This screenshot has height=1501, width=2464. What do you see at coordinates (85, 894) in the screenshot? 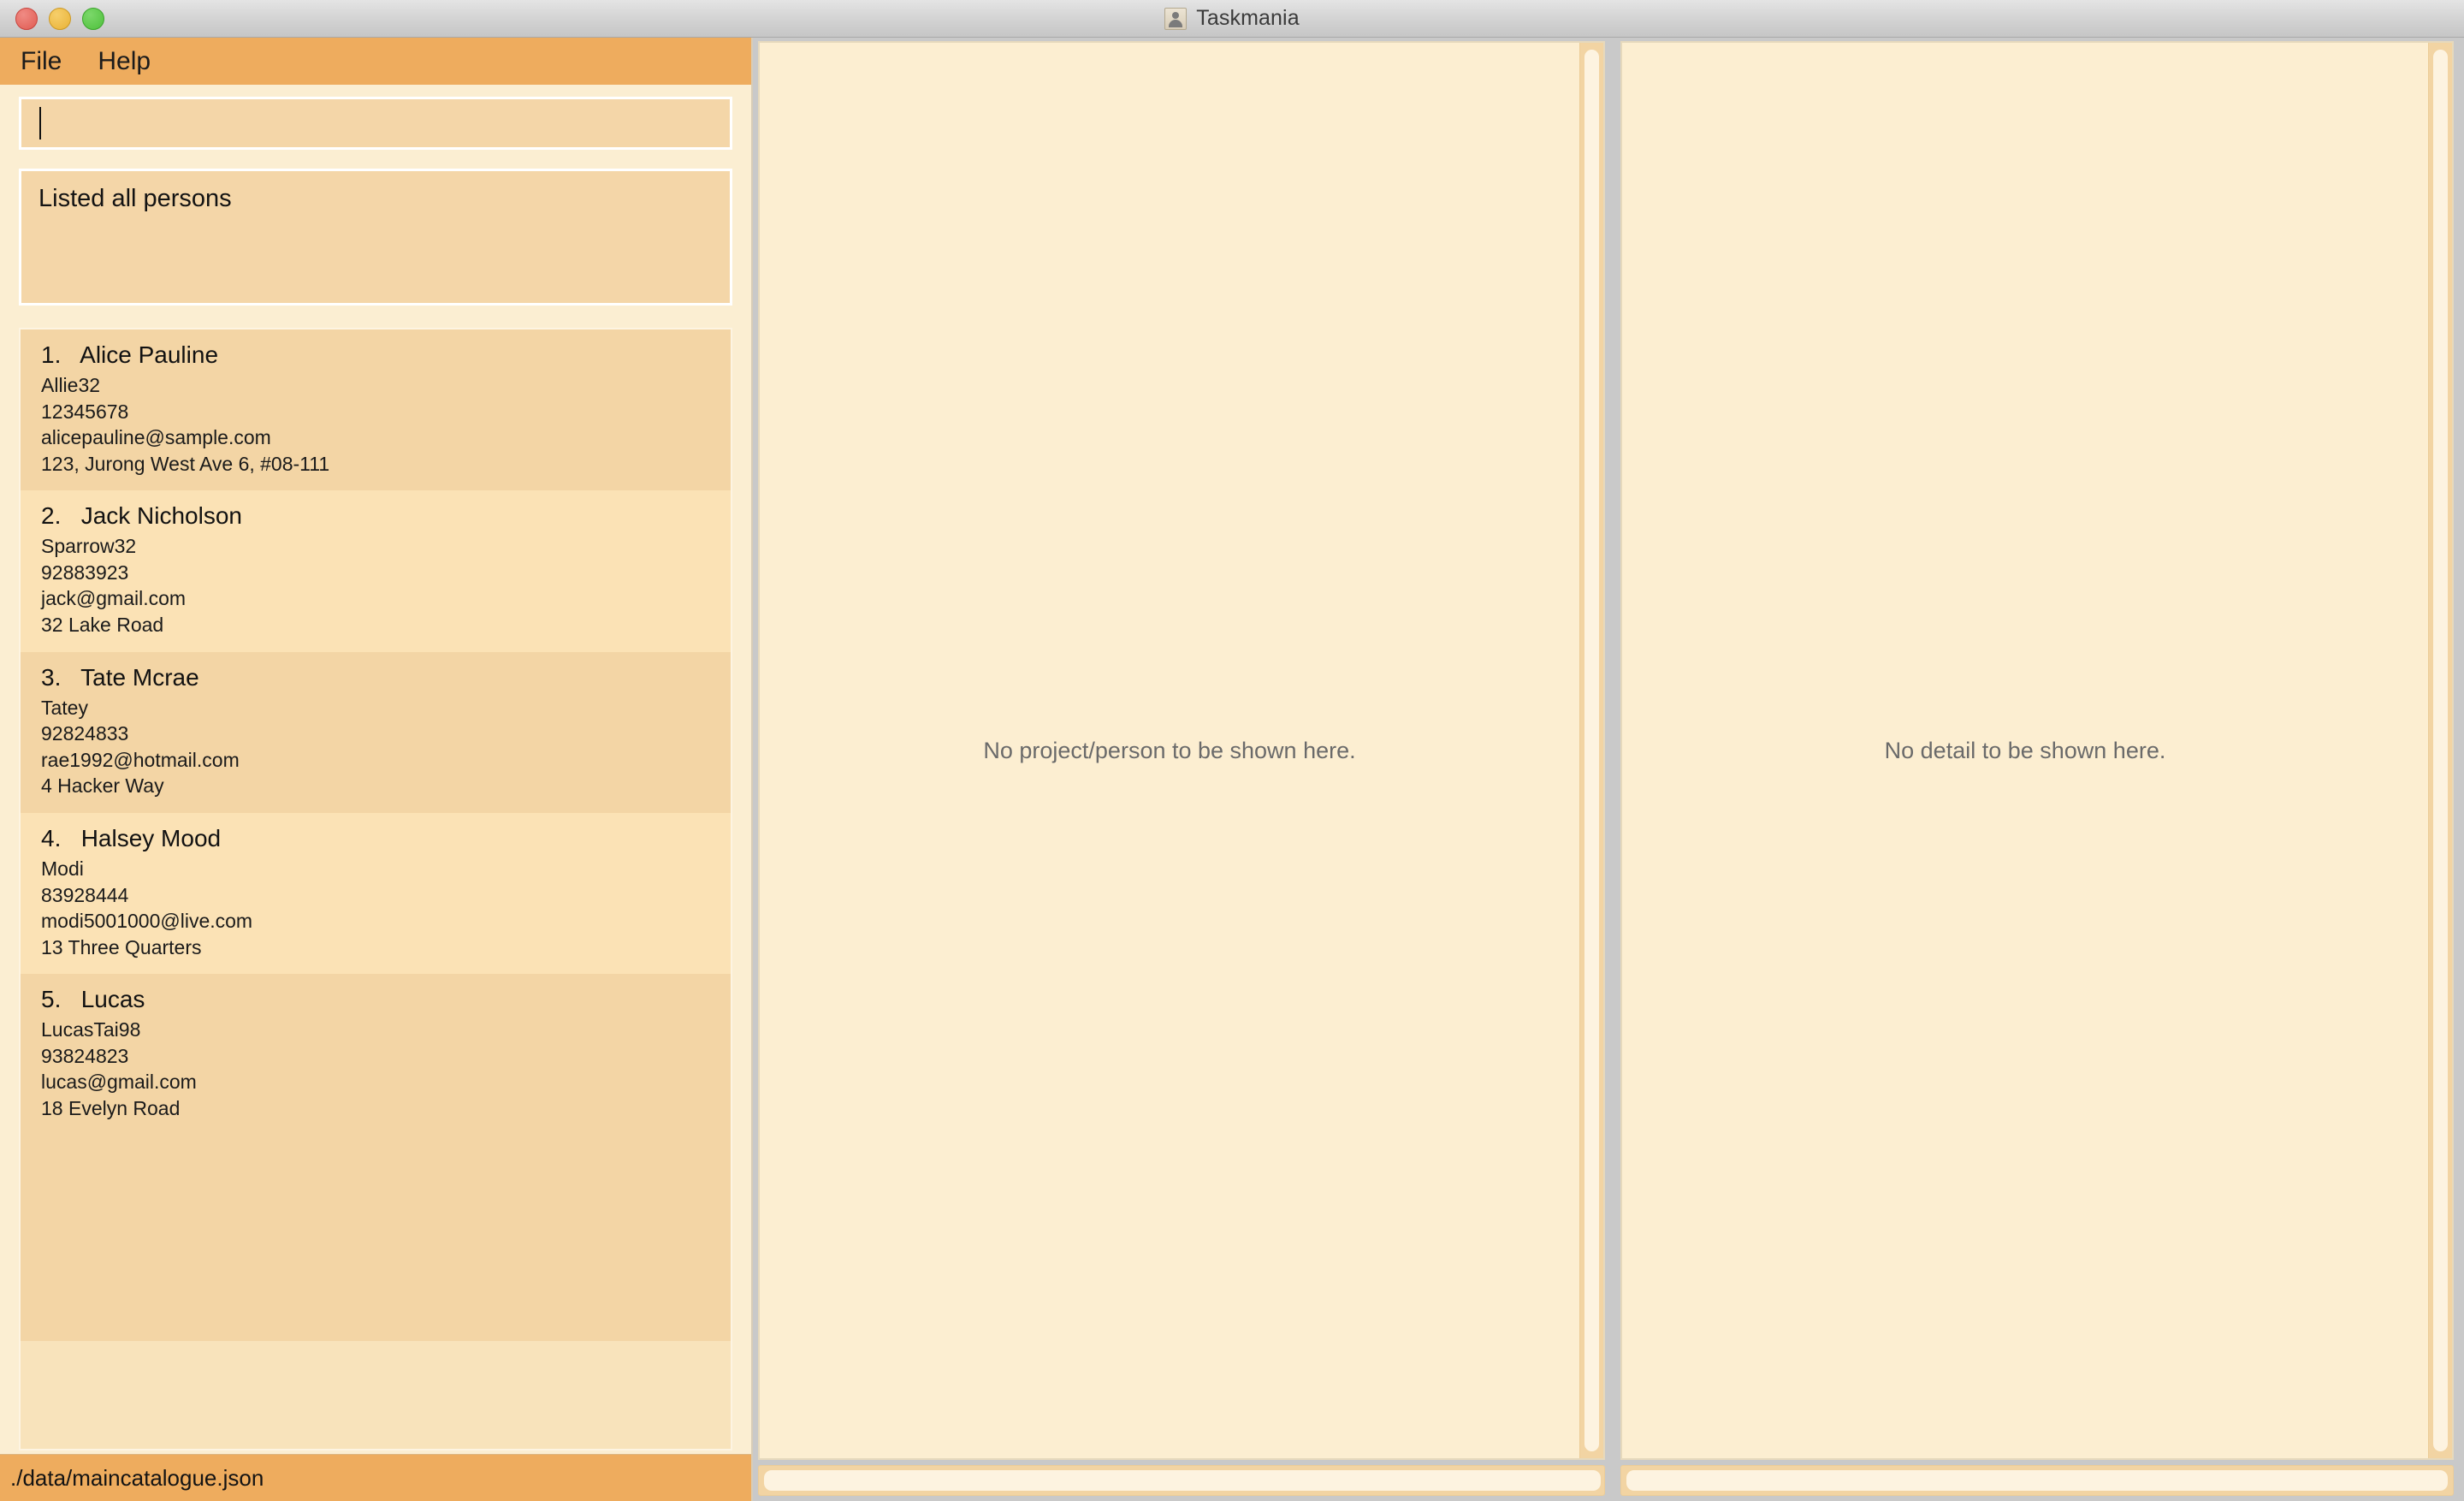
I see `person-phone: 83928444` at bounding box center [85, 894].